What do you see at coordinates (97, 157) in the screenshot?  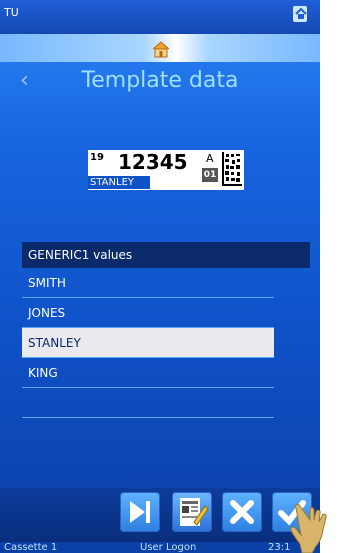 I see `label-superscript: 19` at bounding box center [97, 157].